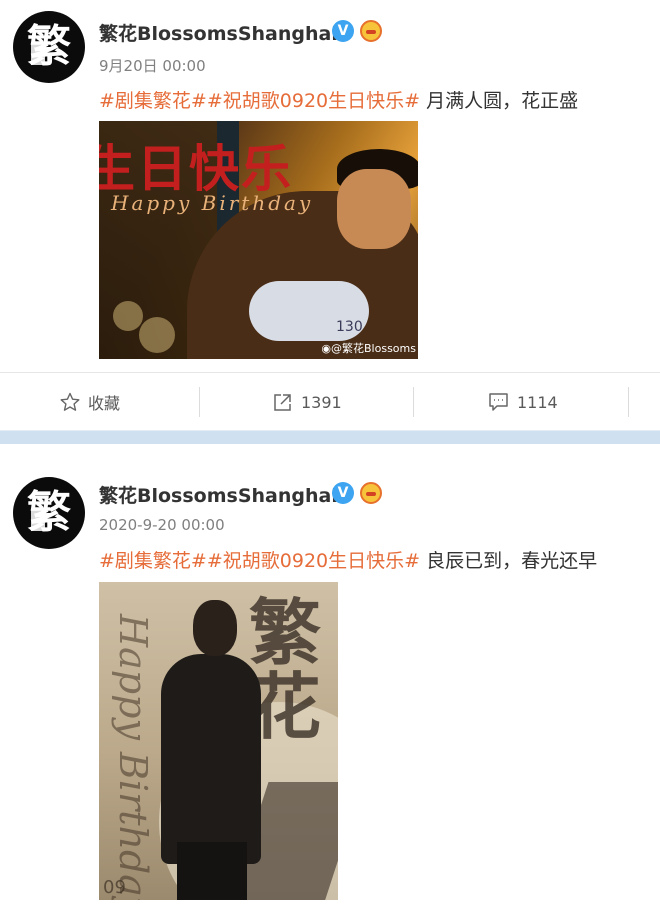  I want to click on post-action-bar: 收藏 1391 1114, so click(330, 401).